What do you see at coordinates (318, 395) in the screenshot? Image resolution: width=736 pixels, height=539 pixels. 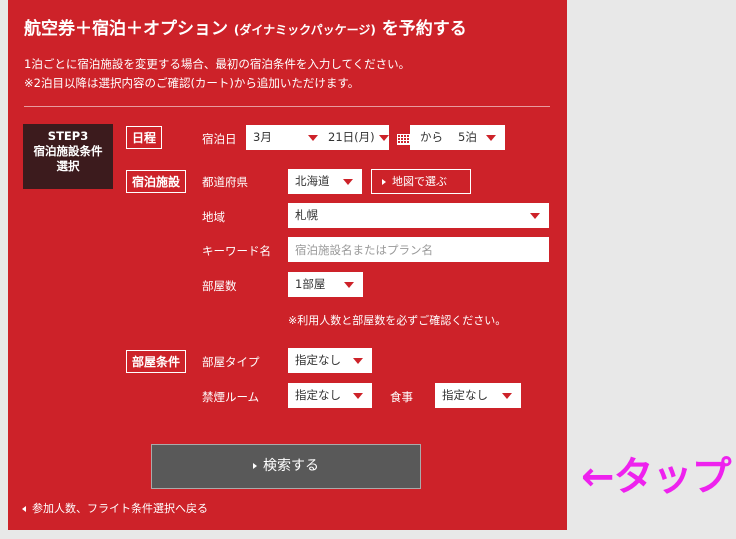 I see `smoking-value: 指定なし` at bounding box center [318, 395].